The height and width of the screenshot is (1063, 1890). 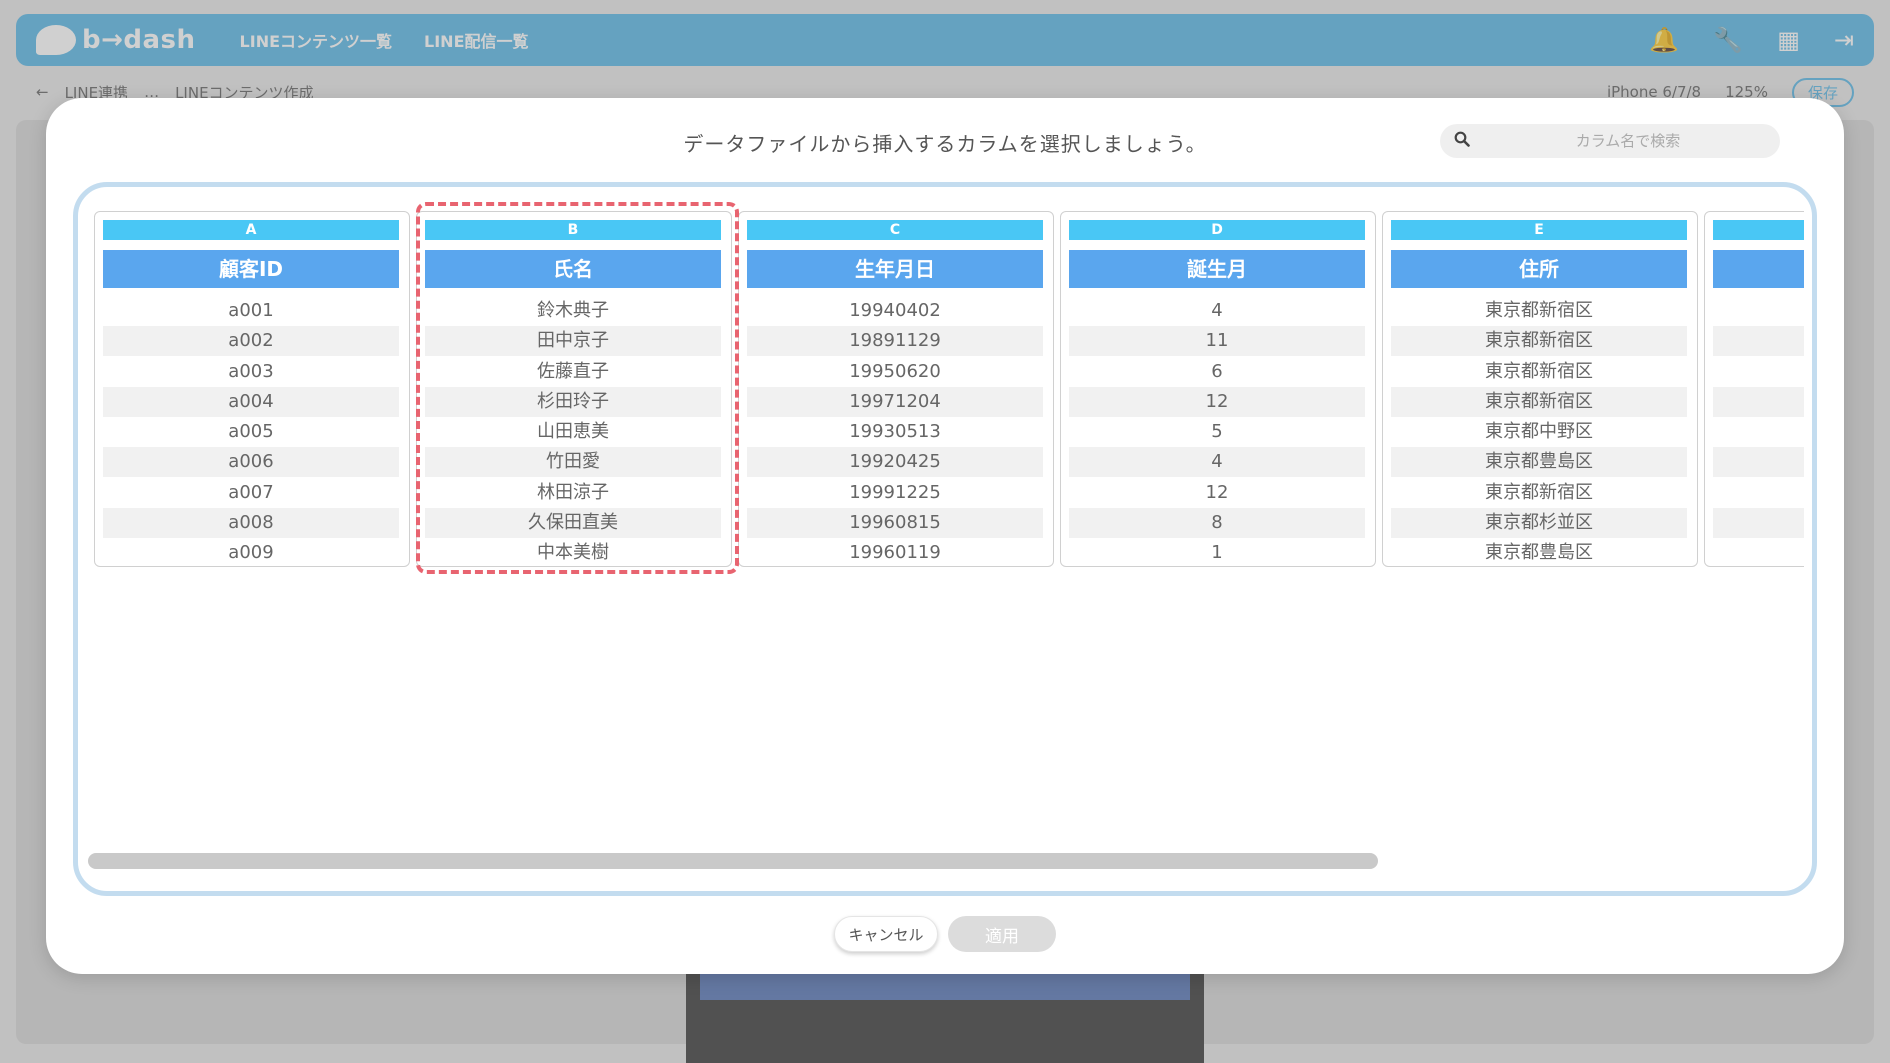 What do you see at coordinates (1539, 523) in the screenshot?
I see `column-cell: 東京都杉並区` at bounding box center [1539, 523].